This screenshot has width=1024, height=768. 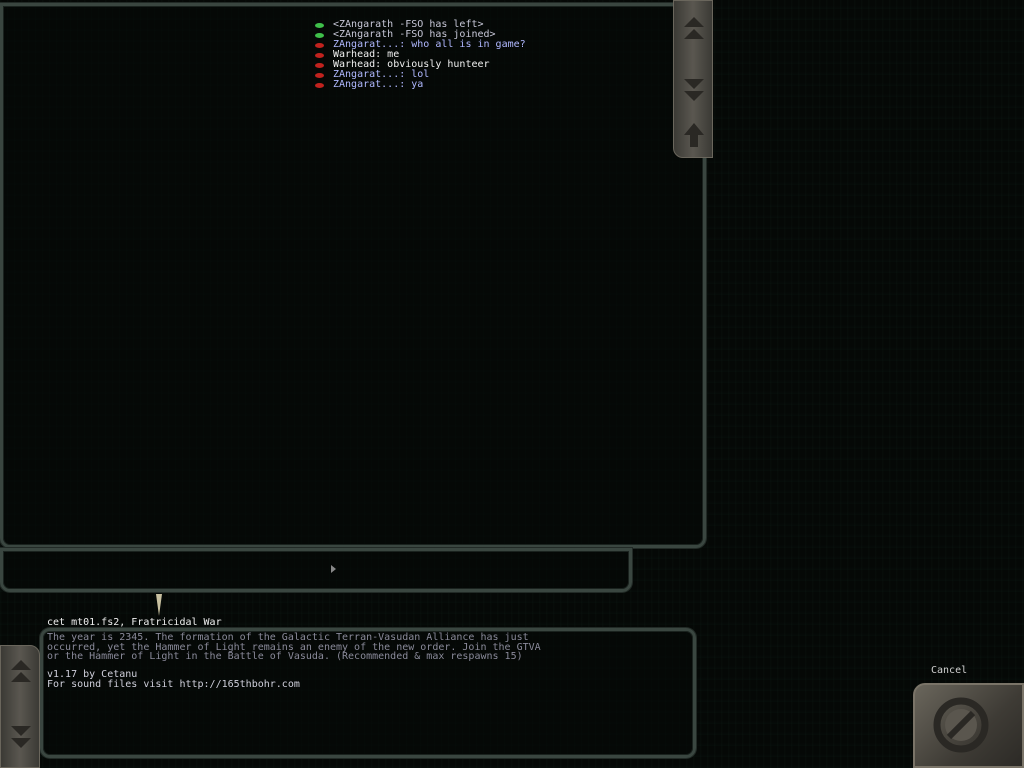 I want to click on chat-message-text: ZAngarat...: ya, so click(x=378, y=84).